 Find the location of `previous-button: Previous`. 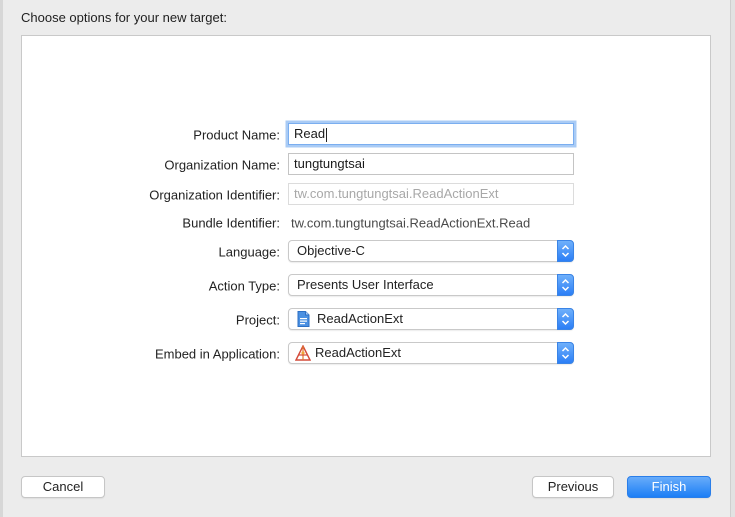

previous-button: Previous is located at coordinates (573, 487).